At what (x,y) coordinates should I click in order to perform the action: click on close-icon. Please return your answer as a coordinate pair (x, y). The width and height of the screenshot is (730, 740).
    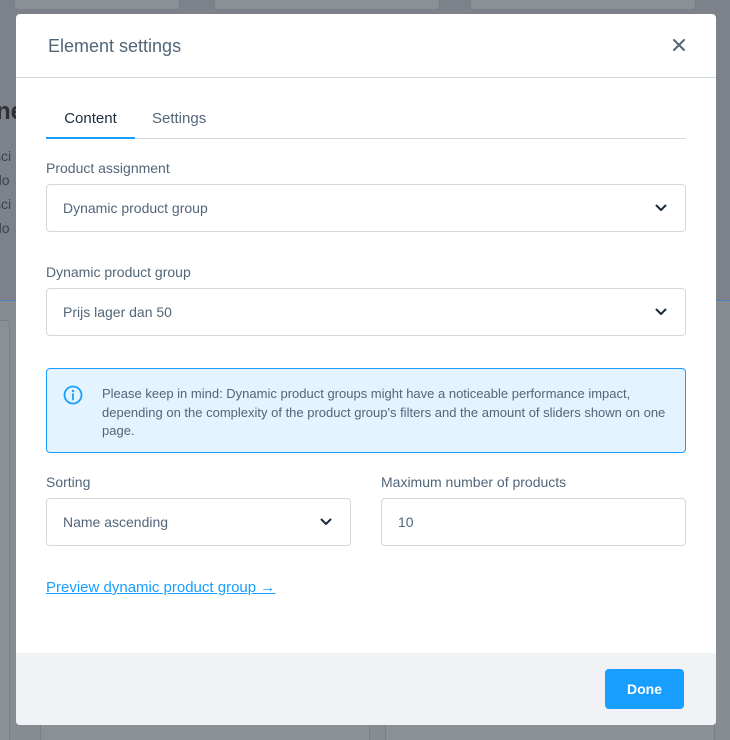
    Looking at the image, I should click on (679, 45).